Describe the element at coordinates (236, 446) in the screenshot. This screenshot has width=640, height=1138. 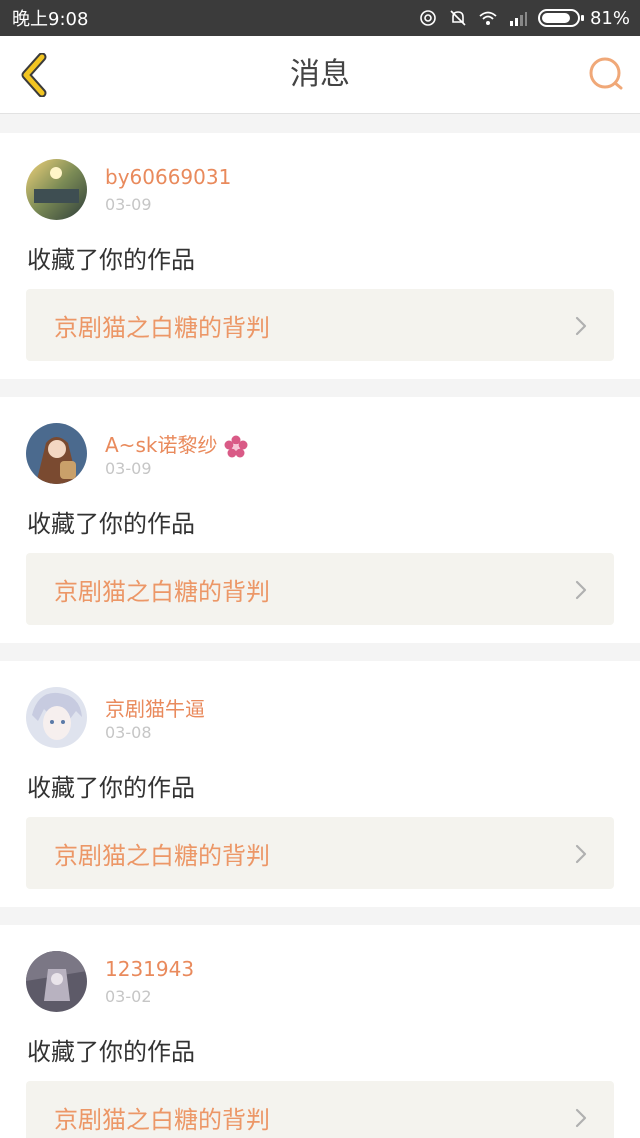
I see `flower-icon` at that location.